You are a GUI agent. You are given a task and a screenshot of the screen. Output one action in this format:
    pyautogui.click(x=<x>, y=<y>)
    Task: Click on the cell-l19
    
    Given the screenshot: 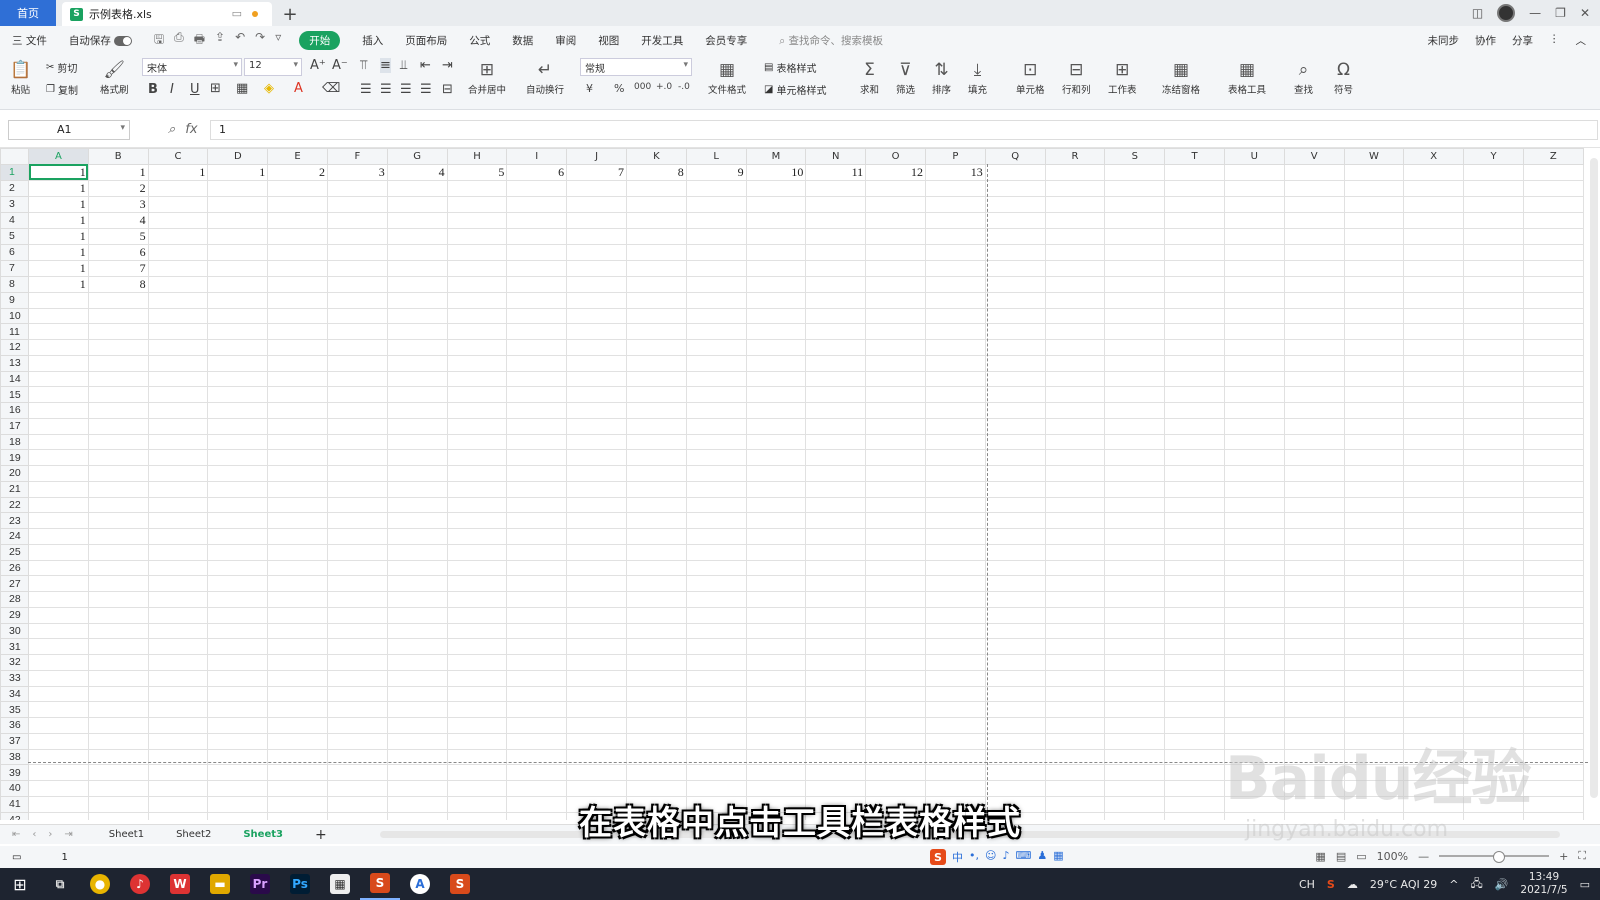 What is the action you would take?
    pyautogui.click(x=716, y=457)
    